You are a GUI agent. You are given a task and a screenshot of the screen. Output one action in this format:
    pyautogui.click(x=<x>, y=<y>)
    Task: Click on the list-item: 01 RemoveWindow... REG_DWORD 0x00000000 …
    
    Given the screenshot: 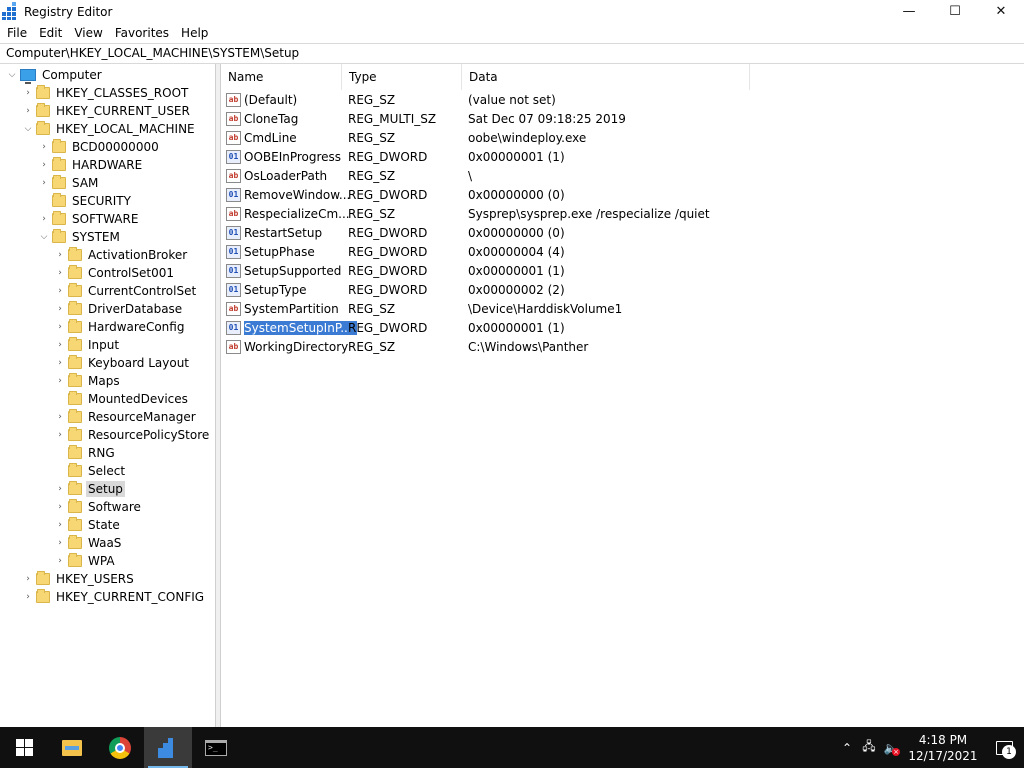 What is the action you would take?
    pyautogui.click(x=393, y=194)
    